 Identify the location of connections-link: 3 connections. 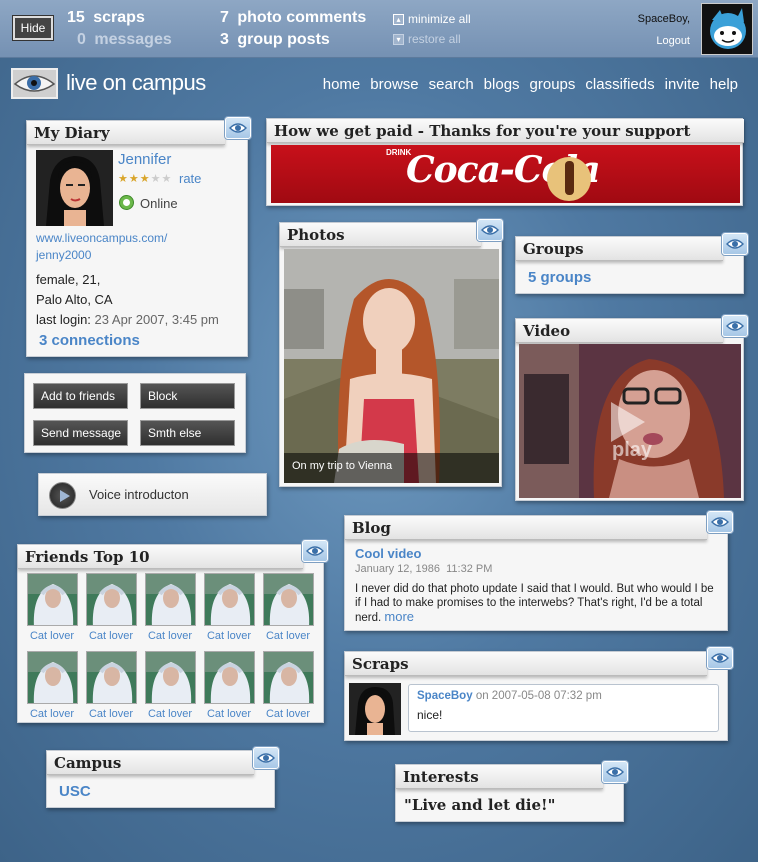
(89, 340).